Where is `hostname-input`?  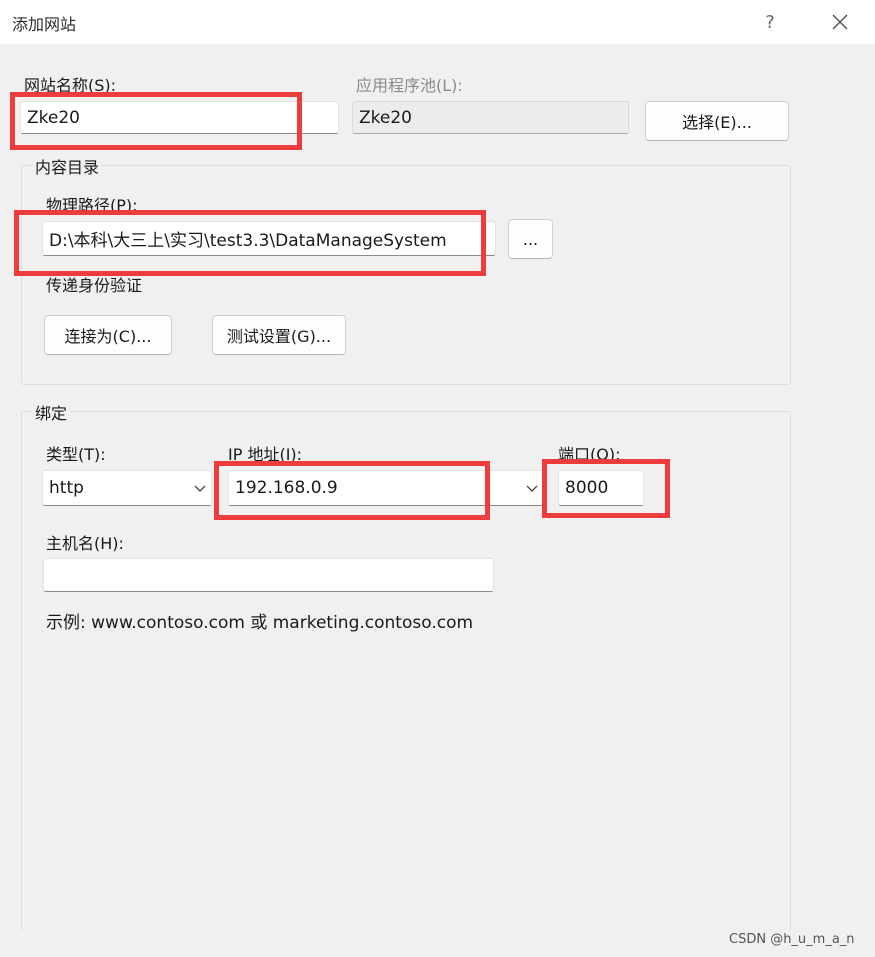 hostname-input is located at coordinates (268, 575).